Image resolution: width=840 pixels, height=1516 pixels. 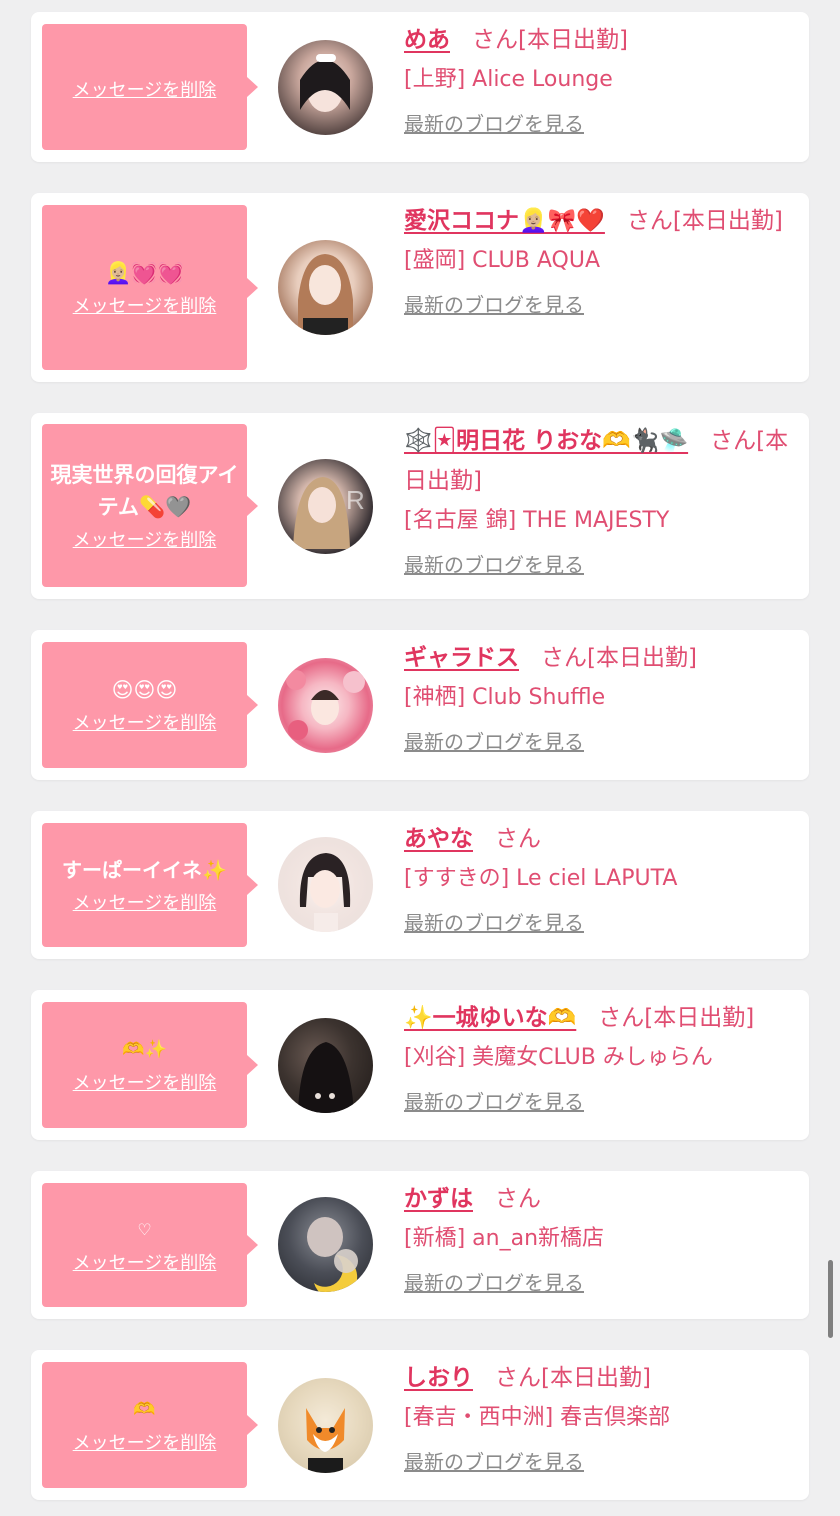 I want to click on shop-name: [名古屋 錦] THE MAJESTY, so click(x=537, y=520).